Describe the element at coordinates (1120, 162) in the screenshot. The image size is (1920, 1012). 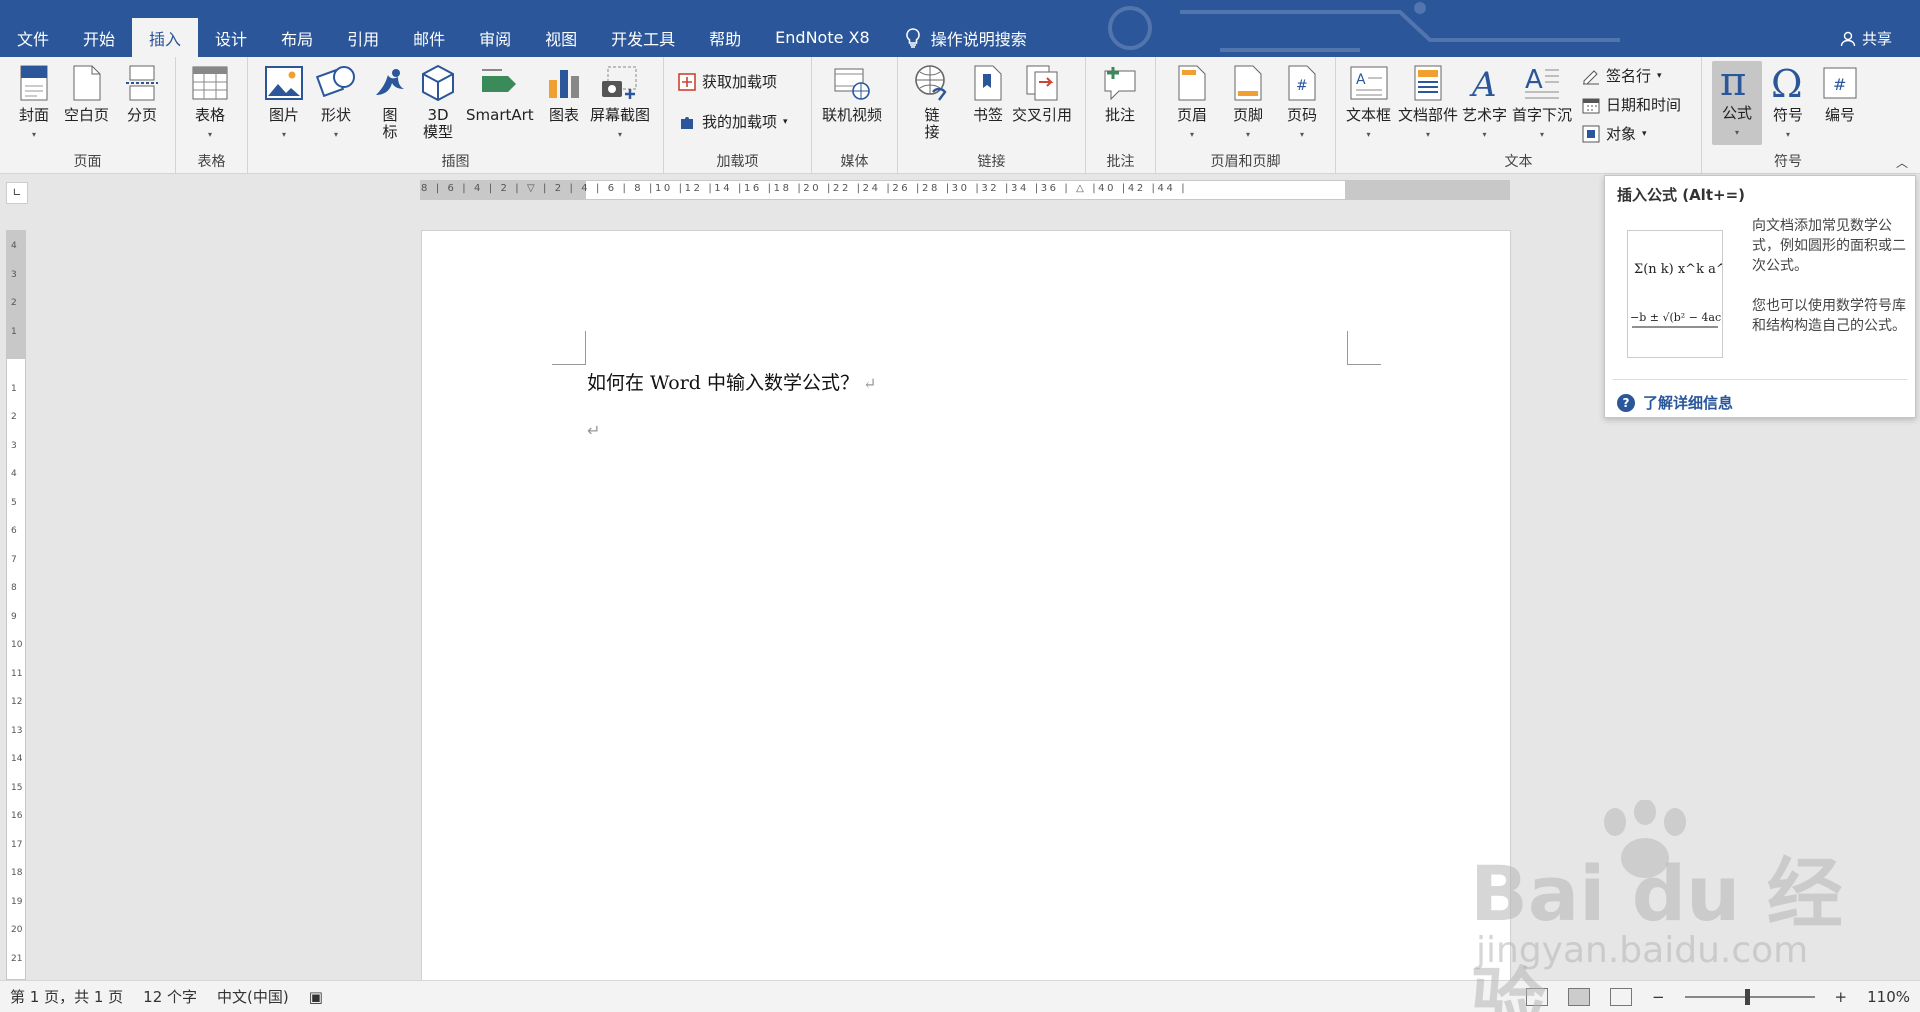
I see `group-label-comments: 批注` at that location.